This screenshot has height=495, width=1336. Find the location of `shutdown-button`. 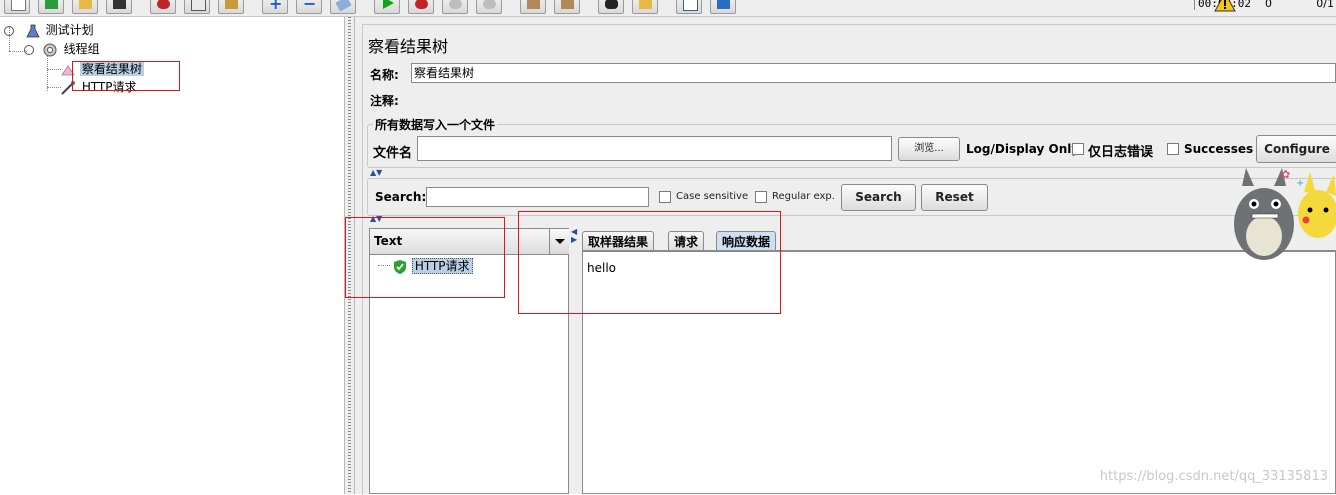

shutdown-button is located at coordinates (489, 7).